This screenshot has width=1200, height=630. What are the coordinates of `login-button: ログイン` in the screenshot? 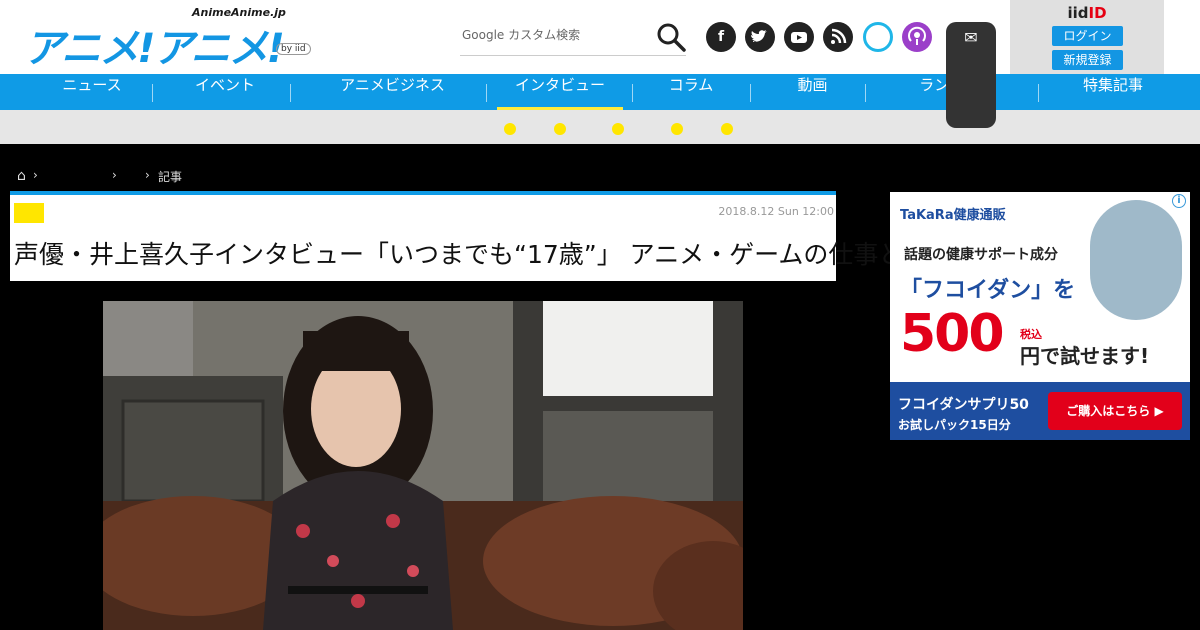 It's located at (1087, 36).